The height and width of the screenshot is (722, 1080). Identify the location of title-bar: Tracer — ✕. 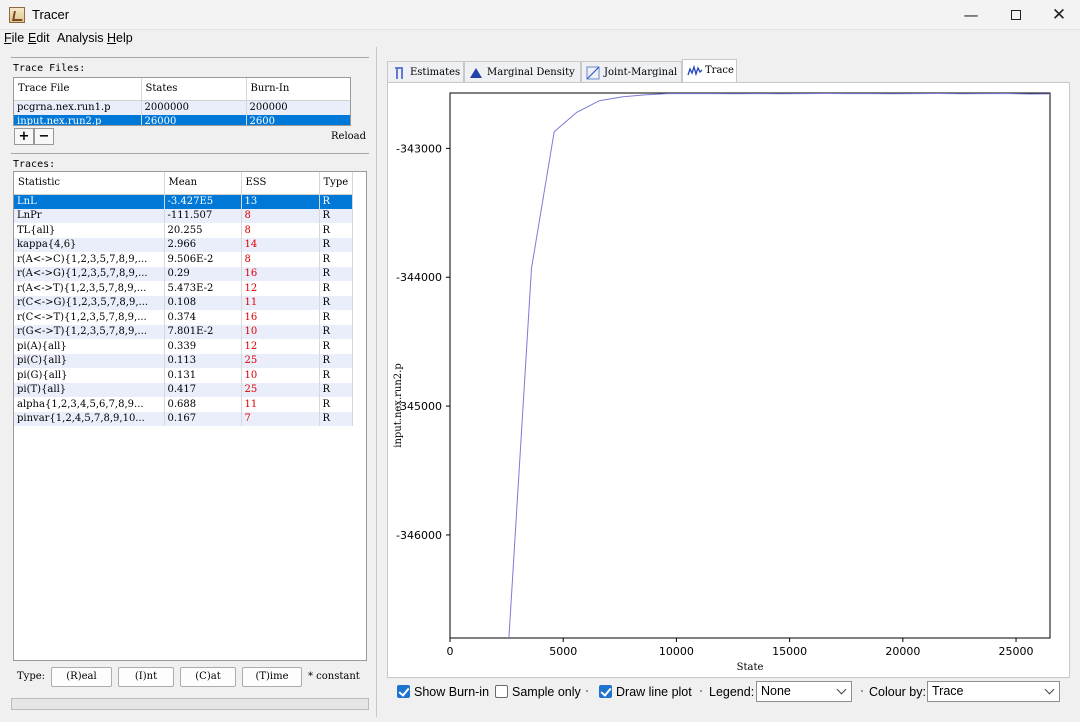
(540, 15).